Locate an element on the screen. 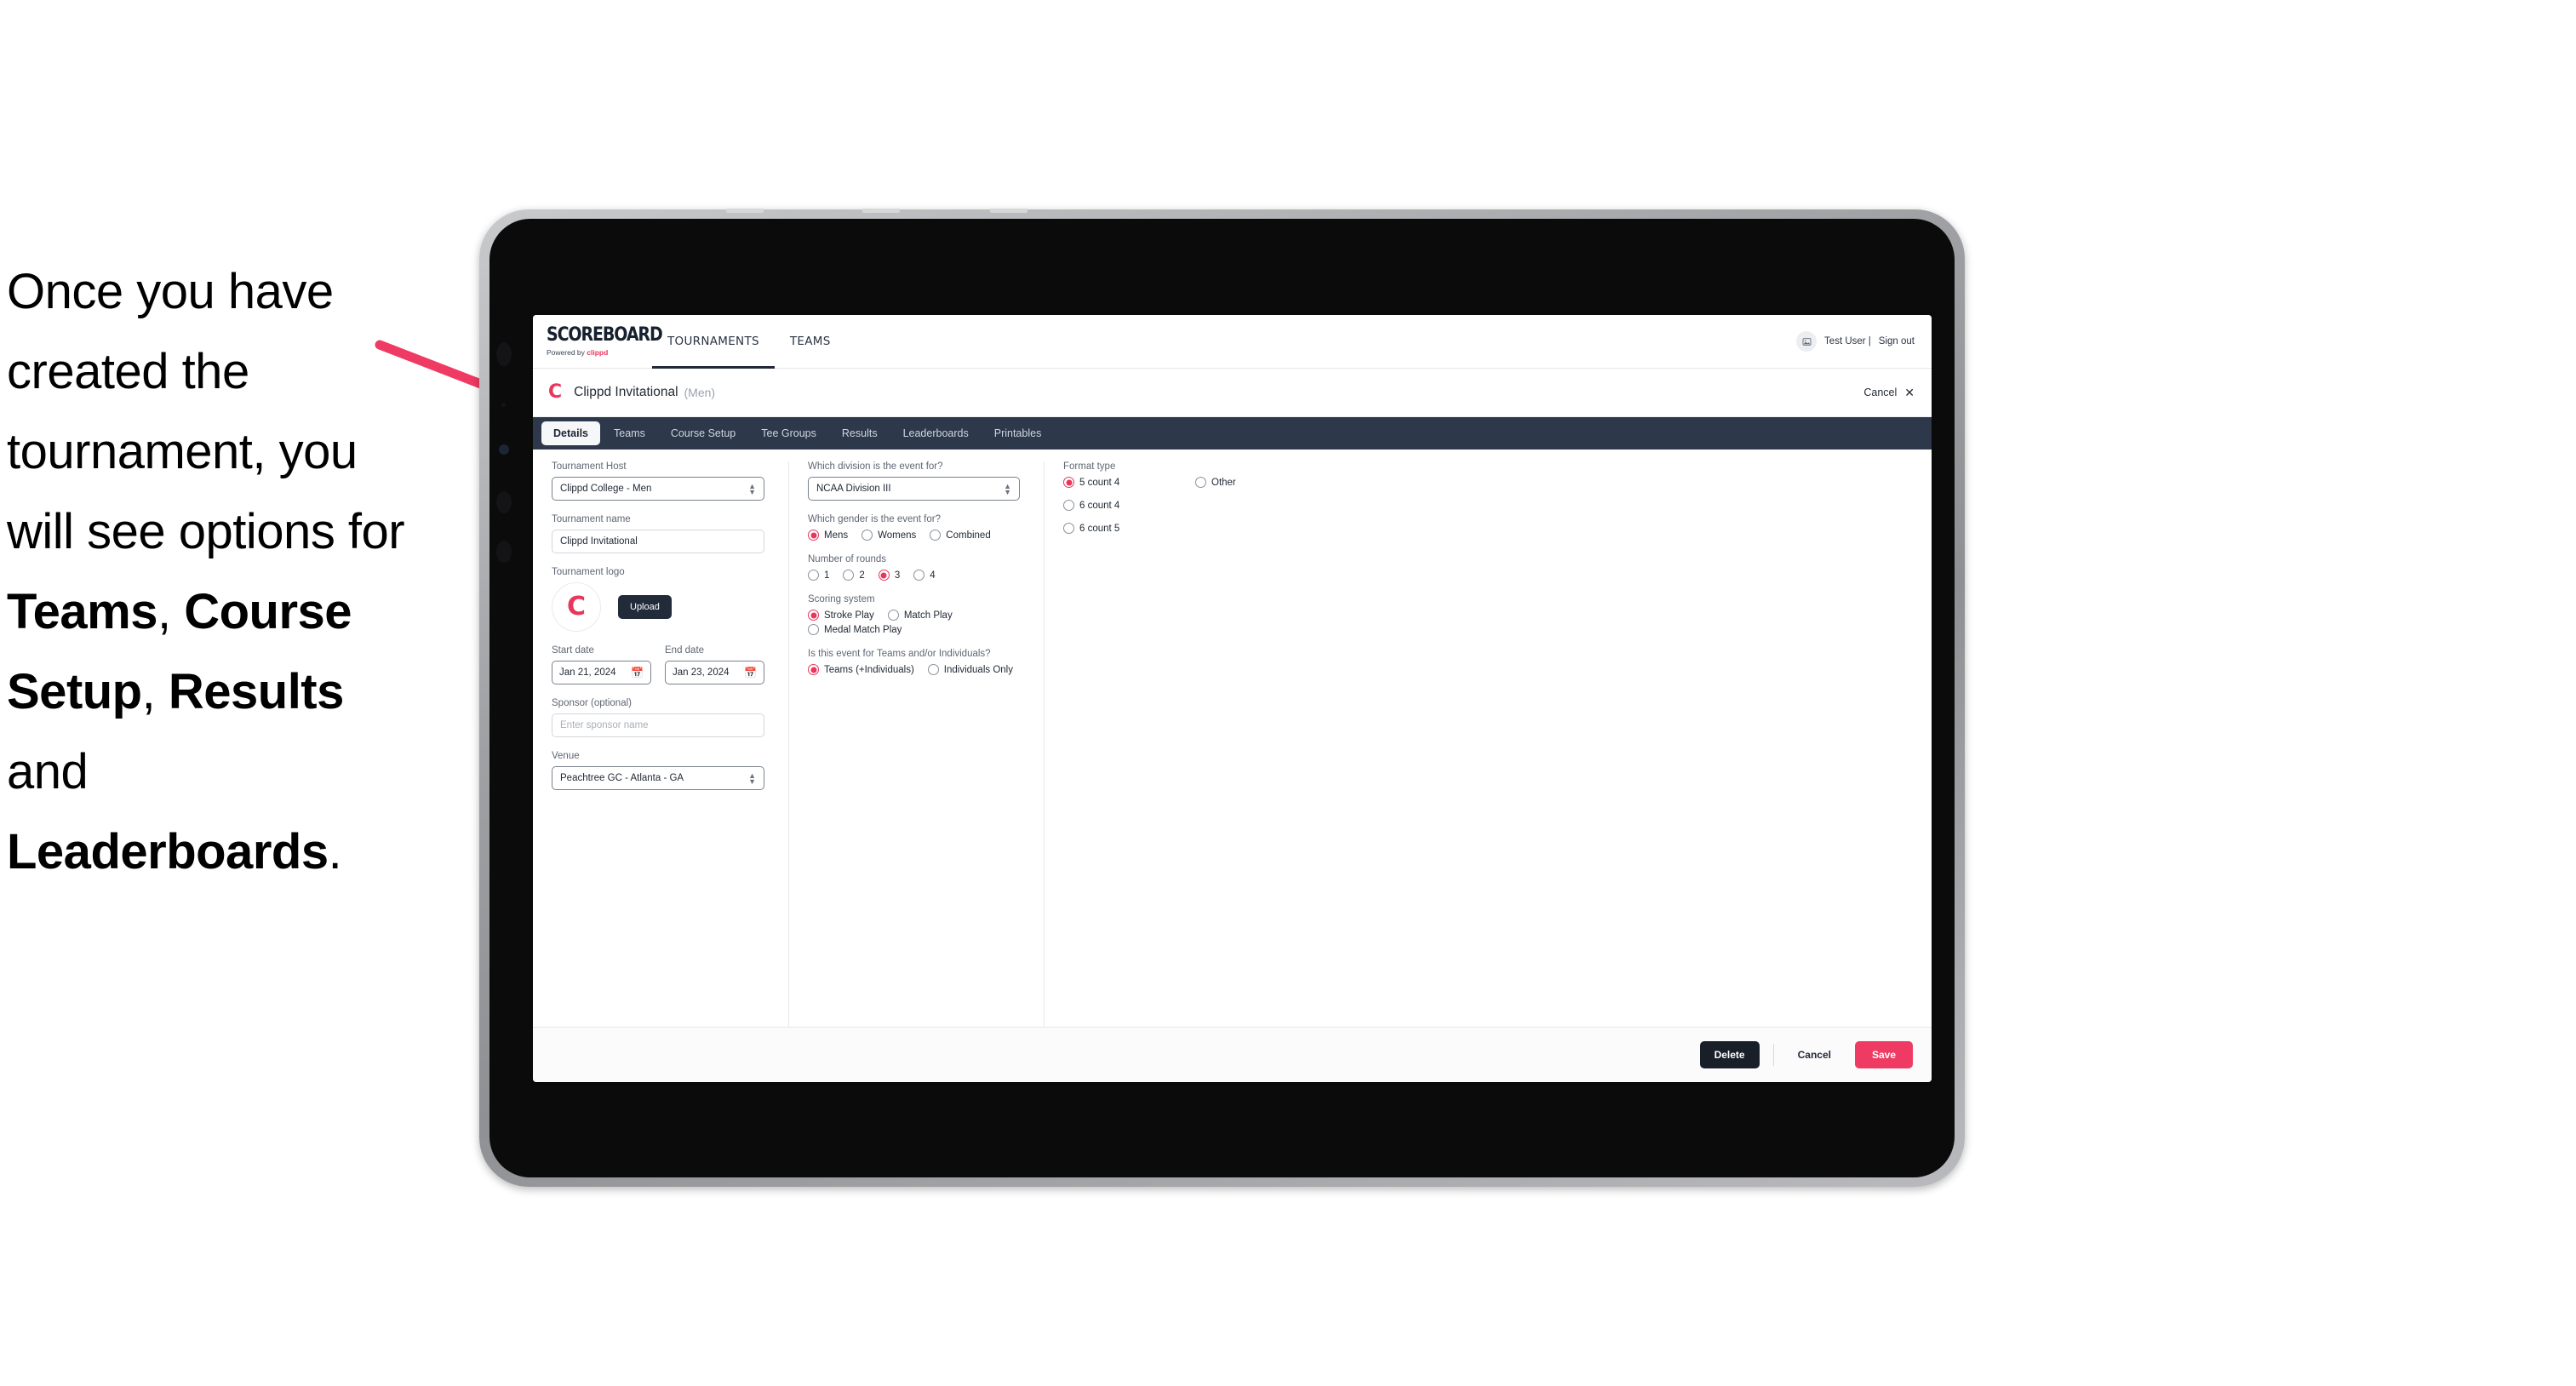 This screenshot has height=1386, width=2576. brand-title: SCOREBOARD is located at coordinates (605, 334).